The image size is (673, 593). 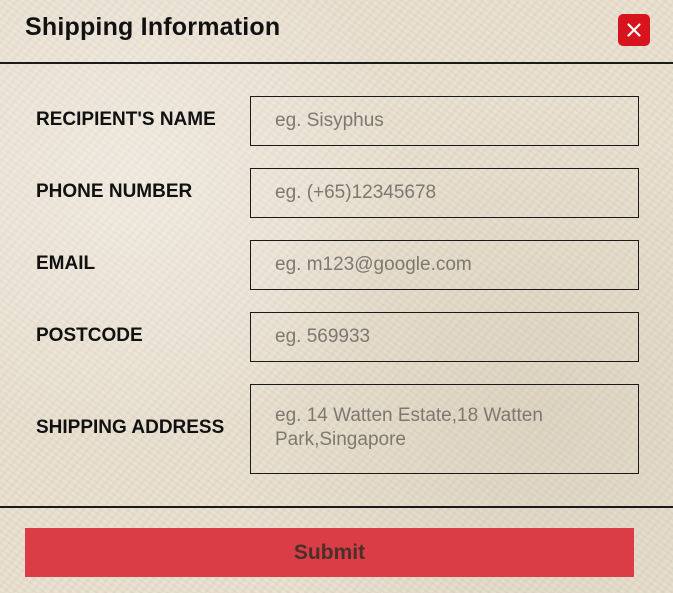 What do you see at coordinates (130, 427) in the screenshot?
I see `shipping-address-label: SHIPPING ADDRESS` at bounding box center [130, 427].